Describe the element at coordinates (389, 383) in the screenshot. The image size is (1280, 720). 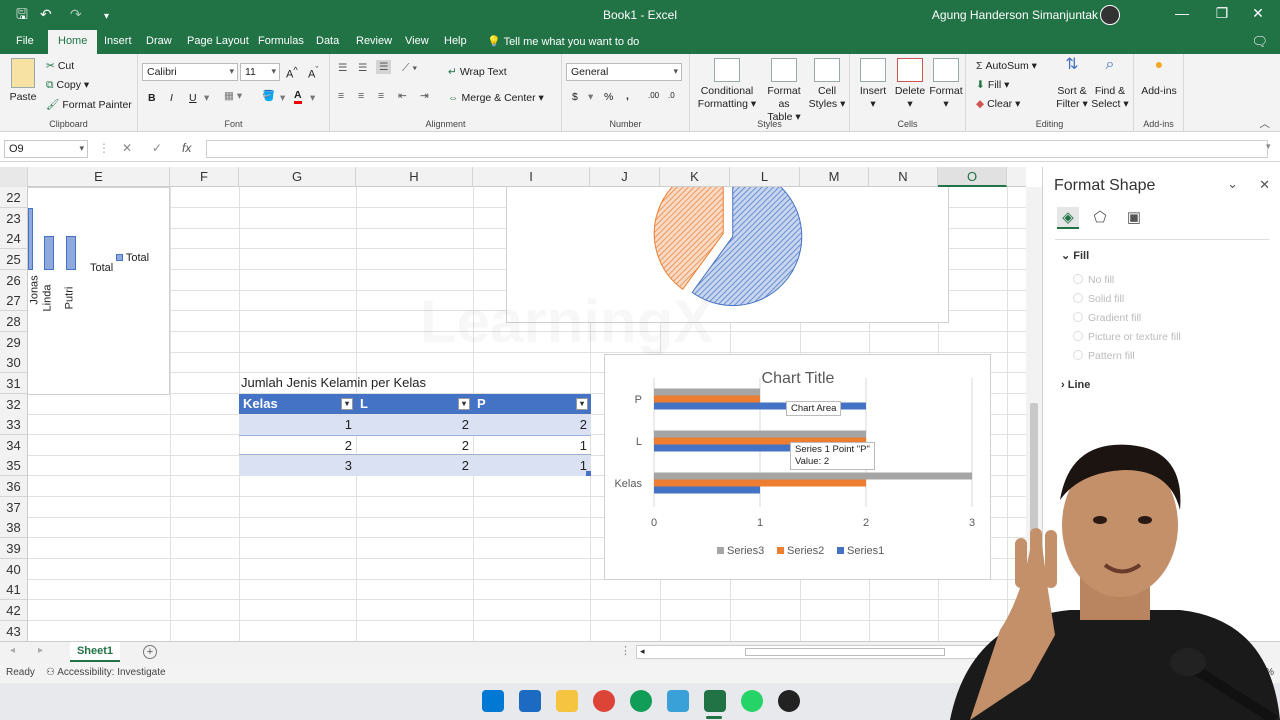
I see `table-title: Jumlah Jenis Kelamin per Kelas` at that location.